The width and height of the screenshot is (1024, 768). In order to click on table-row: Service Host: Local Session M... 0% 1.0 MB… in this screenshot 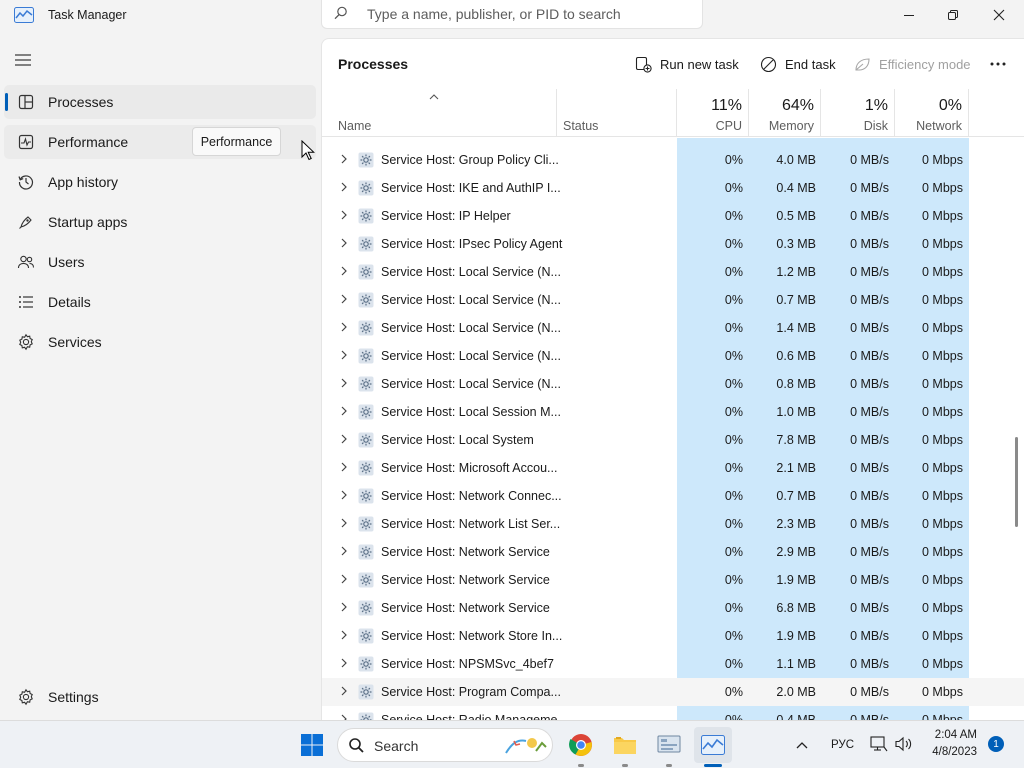, I will do `click(673, 412)`.